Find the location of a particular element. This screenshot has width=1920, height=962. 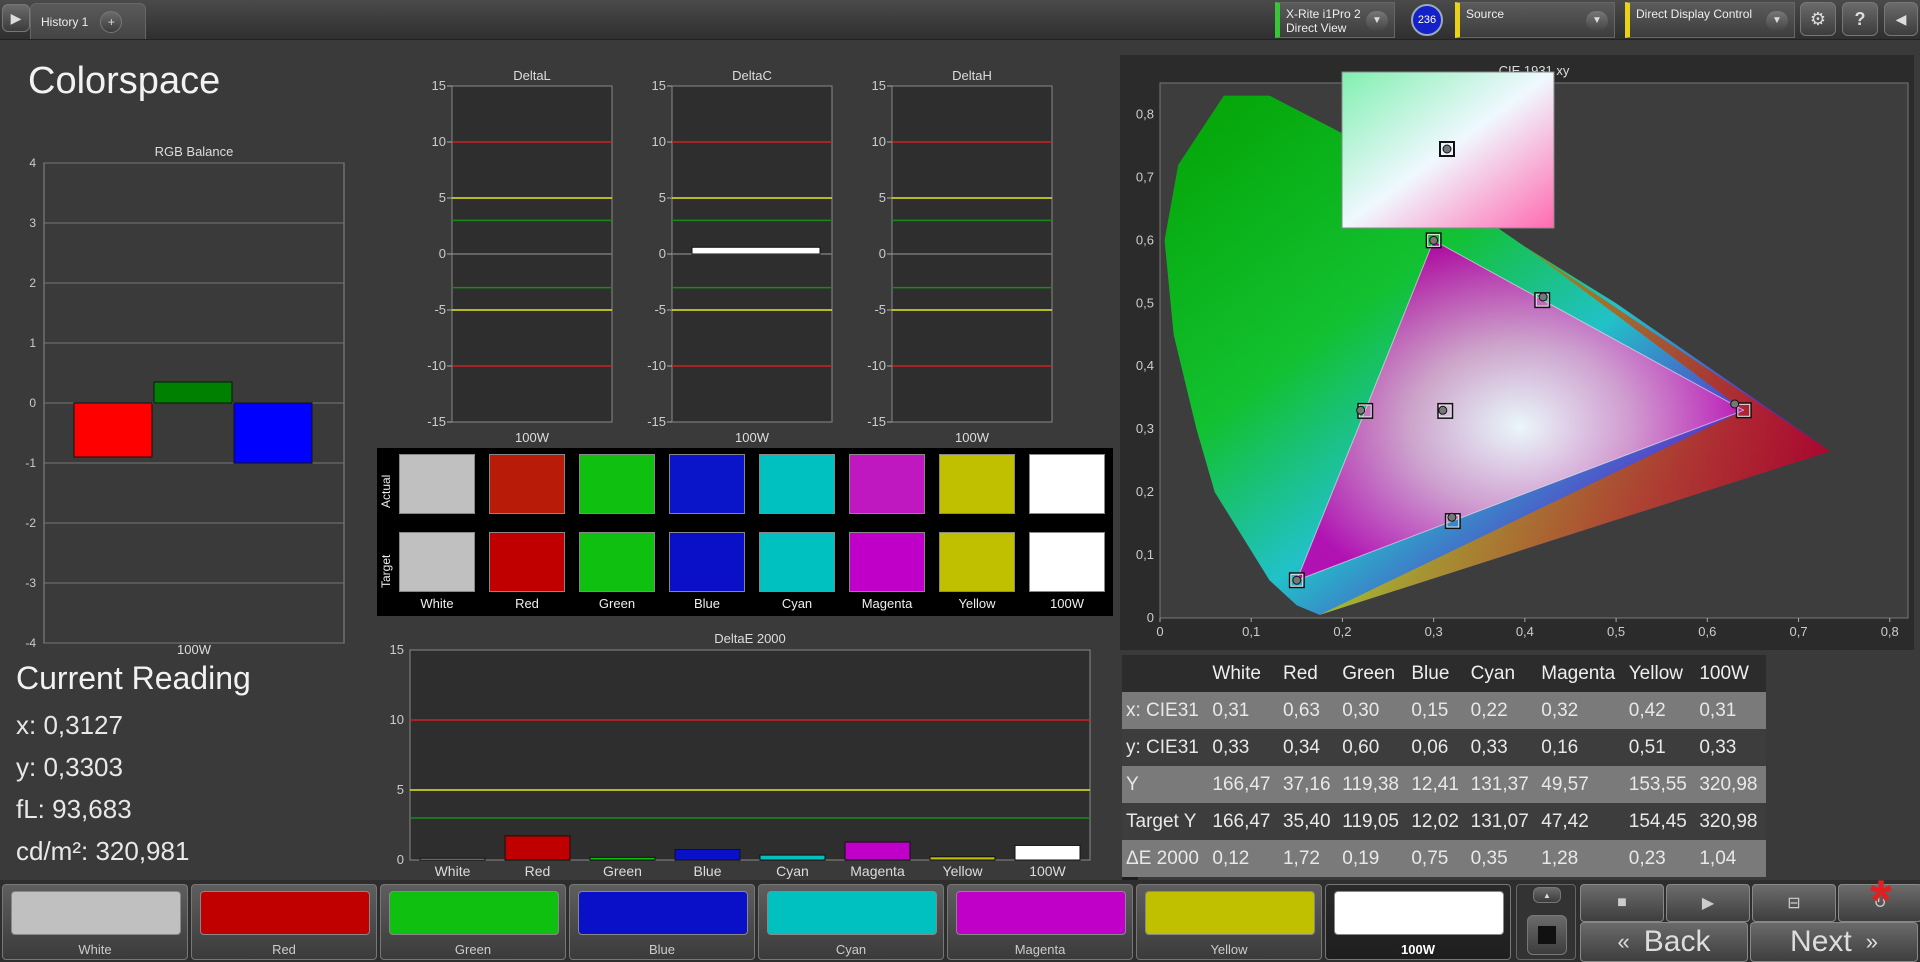

back-label: Back is located at coordinates (1677, 941).